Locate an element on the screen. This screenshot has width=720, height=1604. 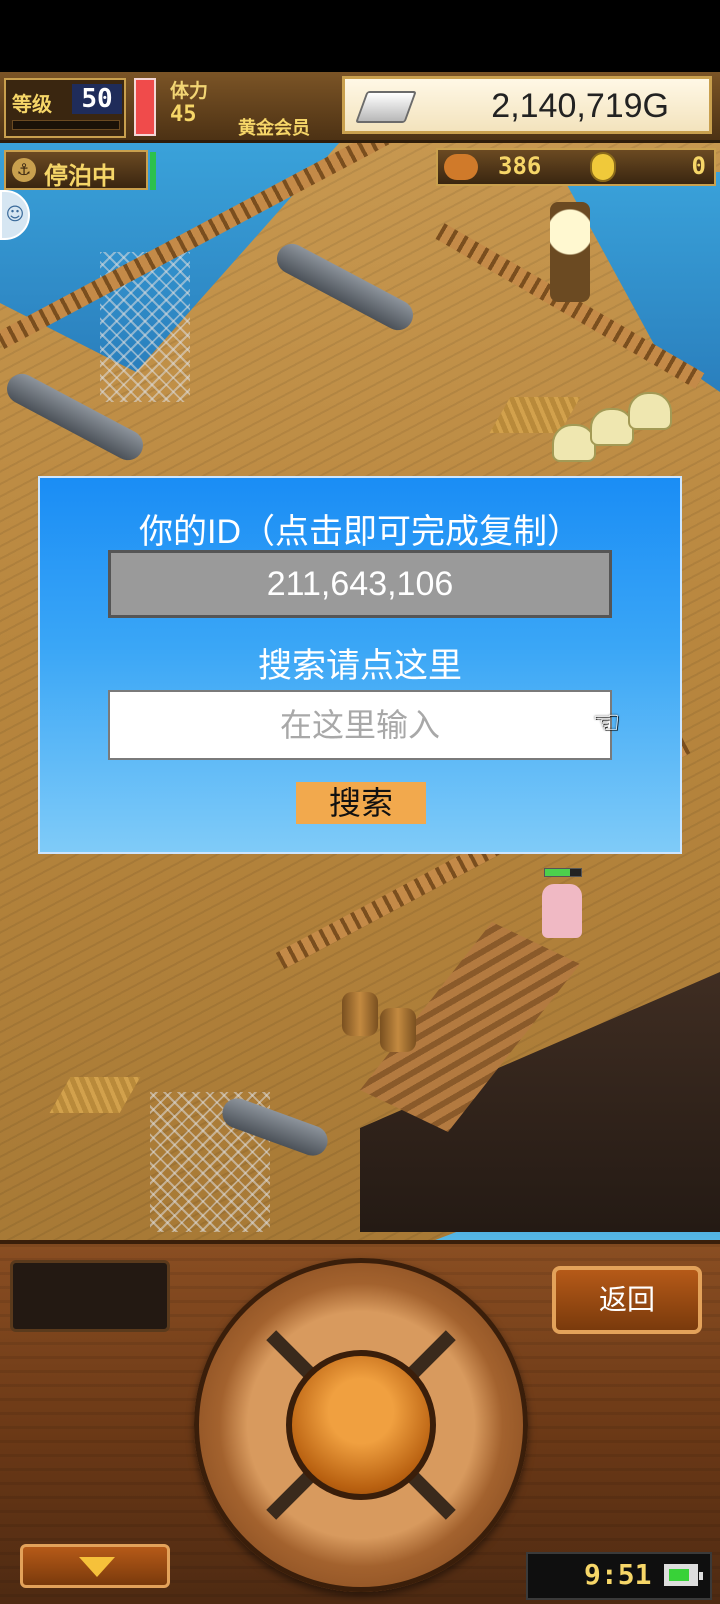
resource-bar: 386 0 is located at coordinates (576, 167).